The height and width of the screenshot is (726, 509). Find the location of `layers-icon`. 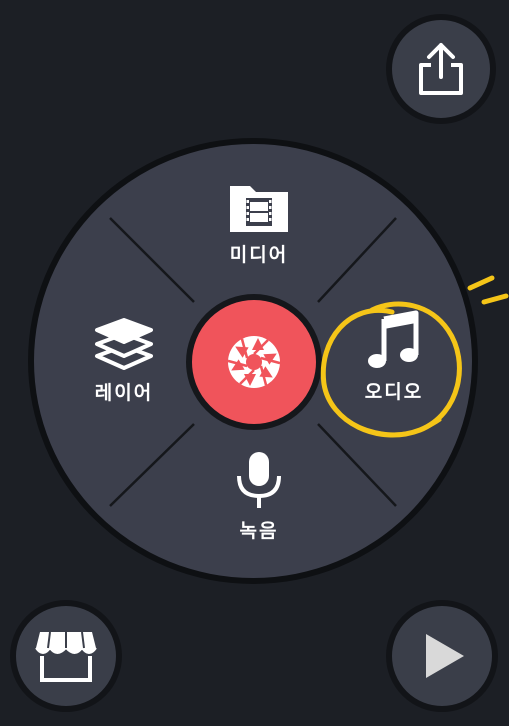

layers-icon is located at coordinates (124, 344).